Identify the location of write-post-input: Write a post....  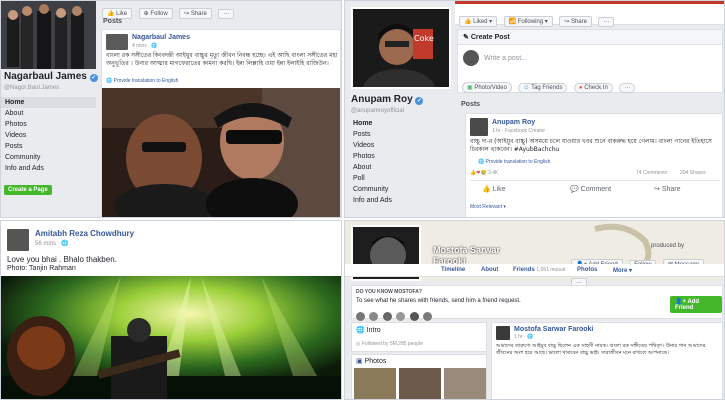
(505, 58).